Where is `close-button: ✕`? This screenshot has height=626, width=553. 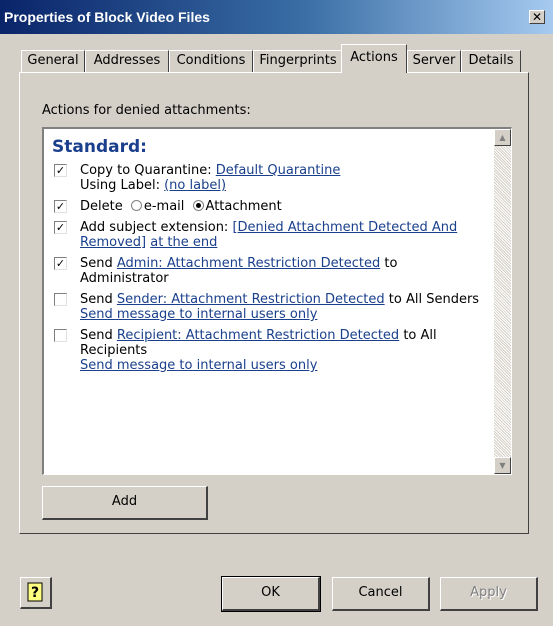 close-button: ✕ is located at coordinates (537, 17).